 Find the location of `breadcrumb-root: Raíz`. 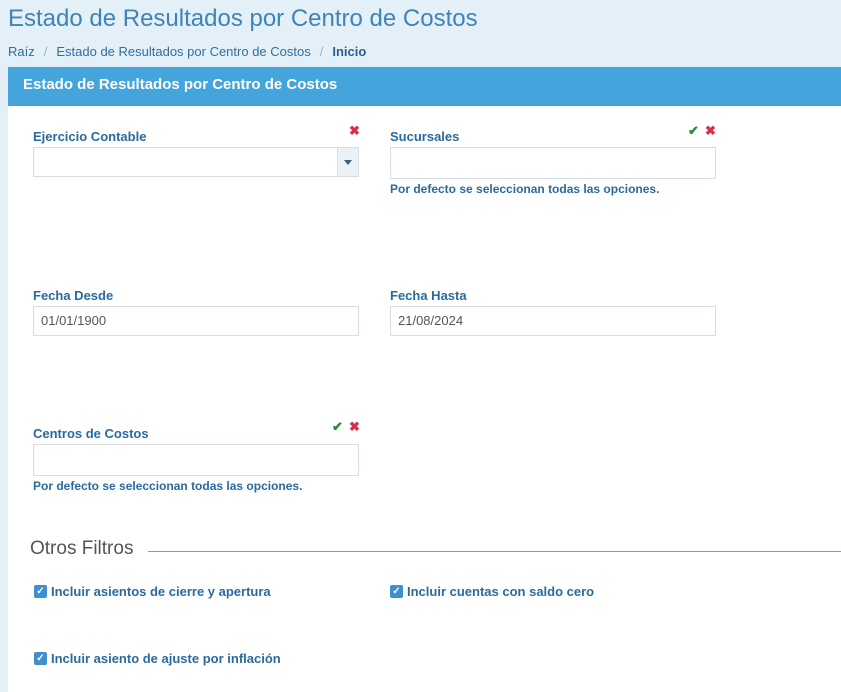

breadcrumb-root: Raíz is located at coordinates (21, 51).